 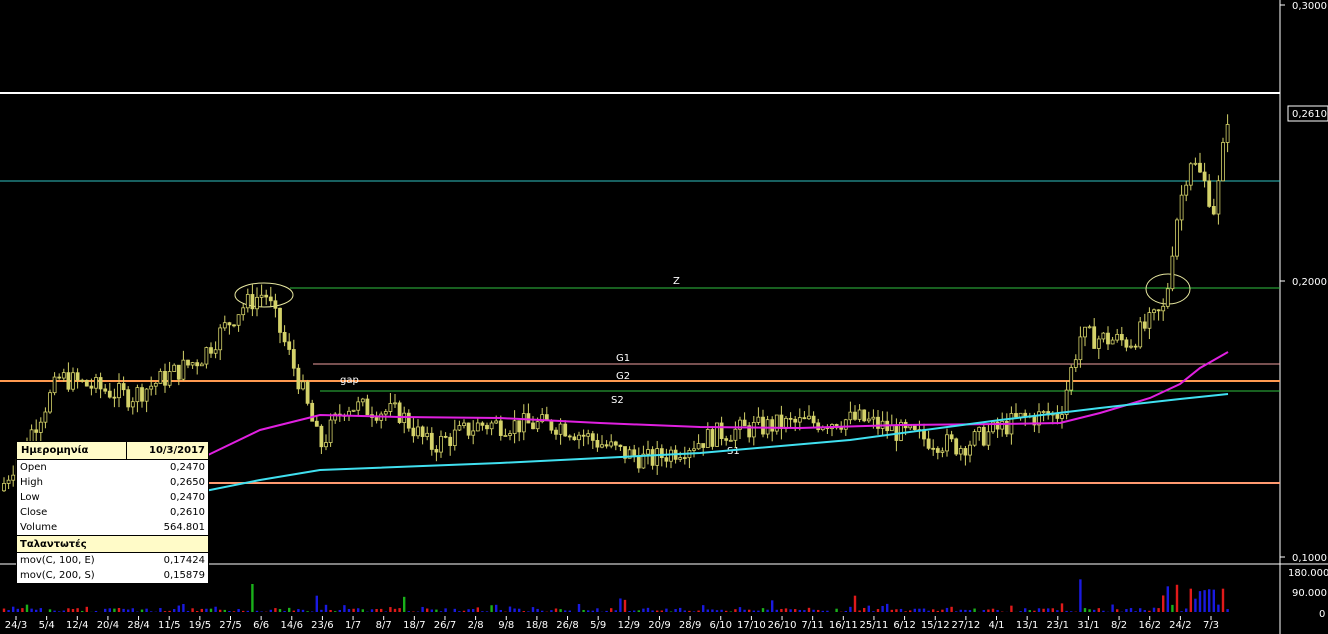 I want to click on x-tick-label: 16/11, so click(x=843, y=625).